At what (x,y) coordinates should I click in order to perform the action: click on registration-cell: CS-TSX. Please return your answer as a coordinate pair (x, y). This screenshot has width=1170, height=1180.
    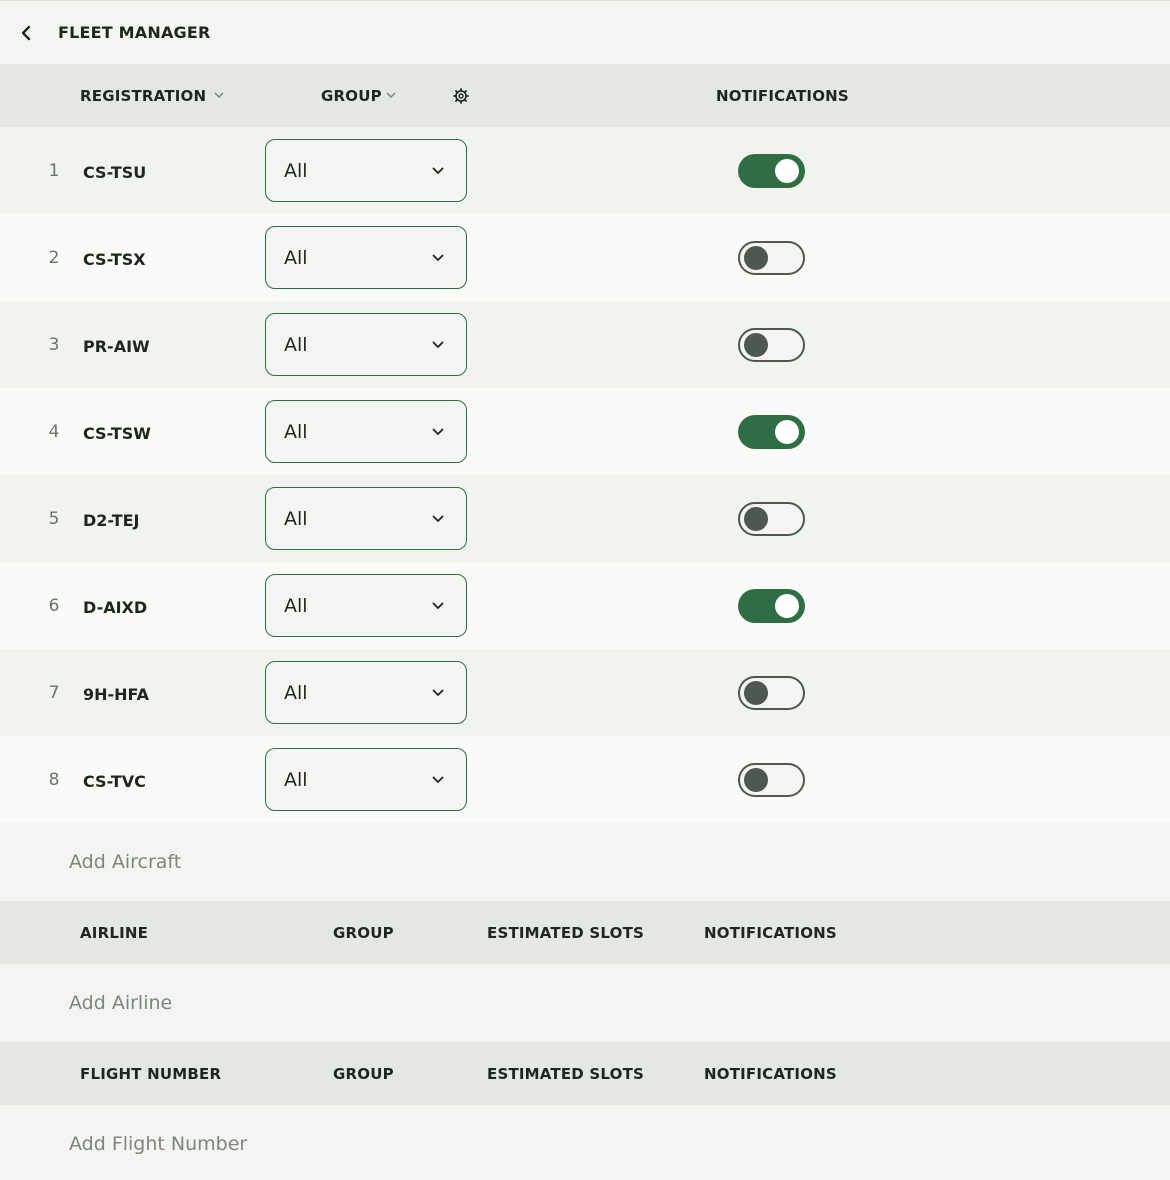
    Looking at the image, I should click on (114, 259).